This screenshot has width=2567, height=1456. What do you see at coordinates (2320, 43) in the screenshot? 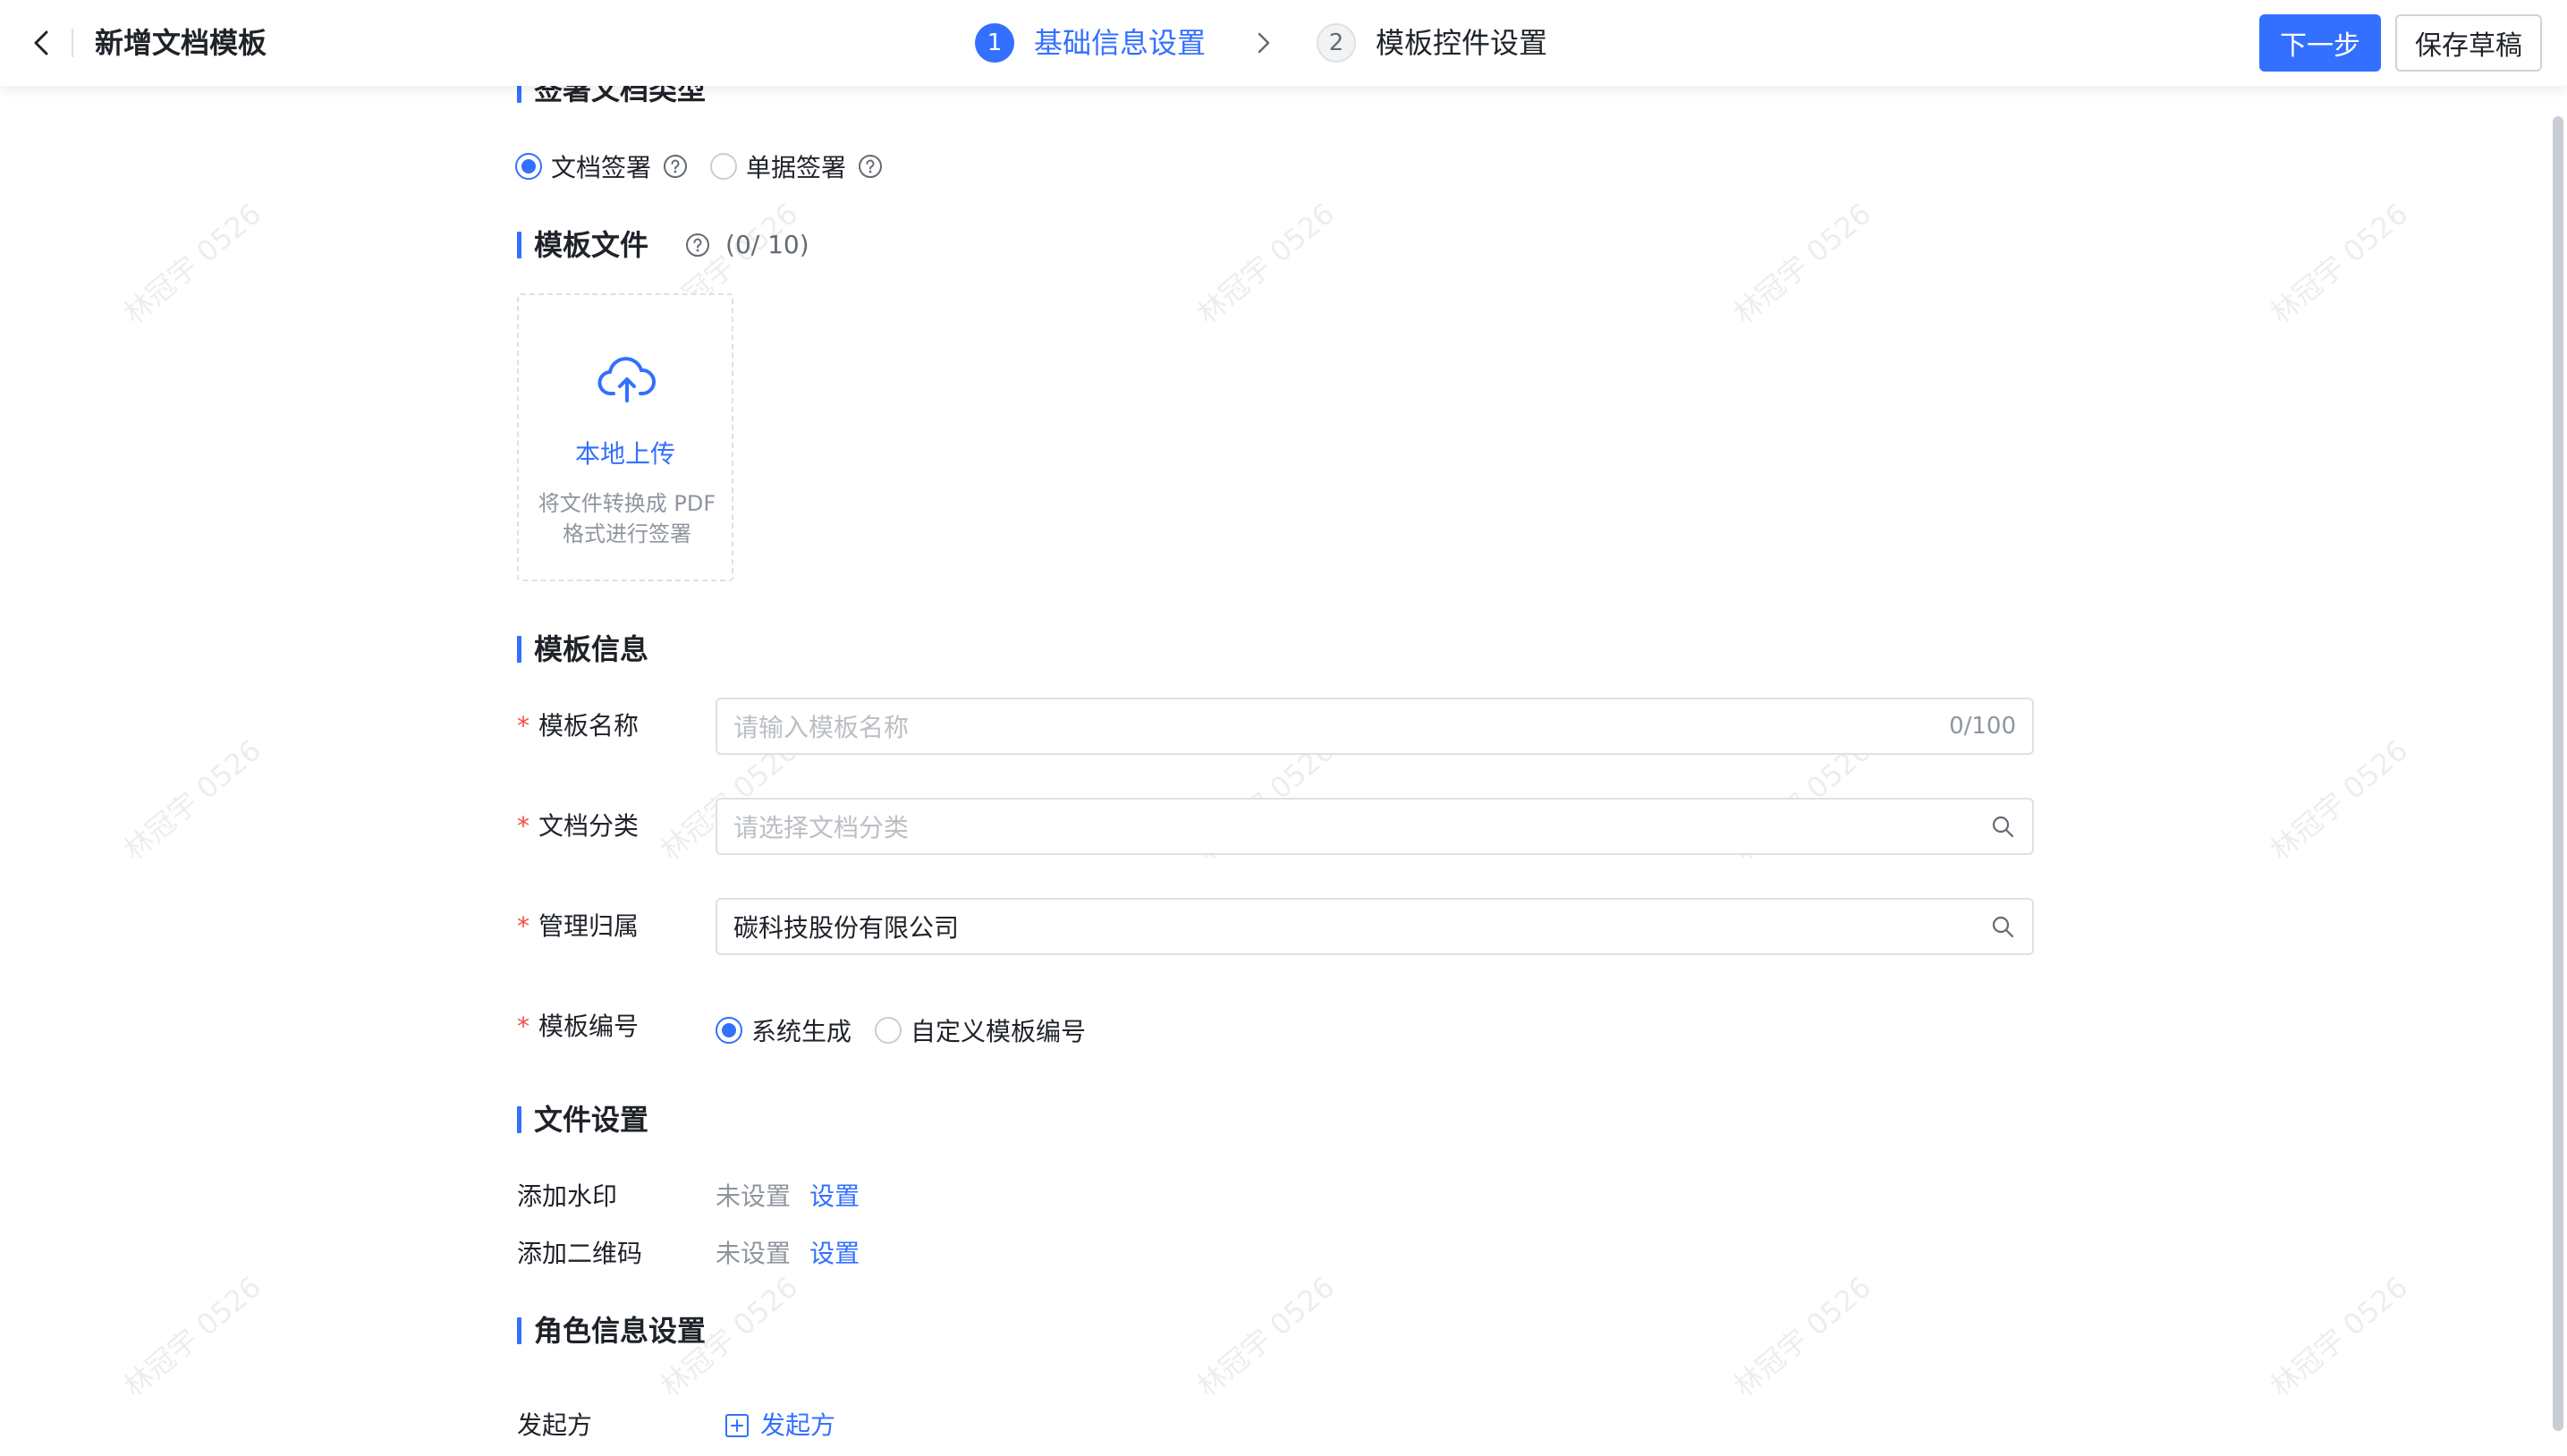
I see `next-step-button: 下一步` at bounding box center [2320, 43].